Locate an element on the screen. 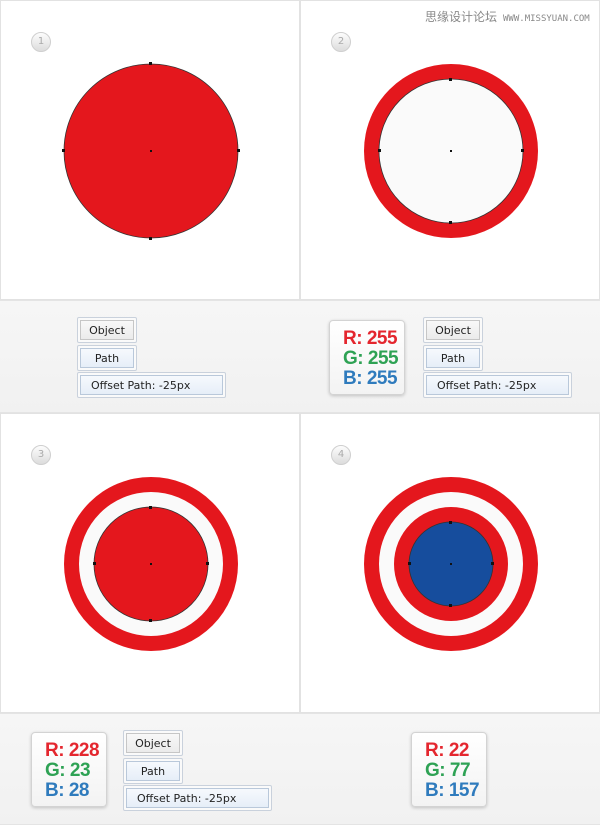  step-badge: 2 is located at coordinates (341, 42).